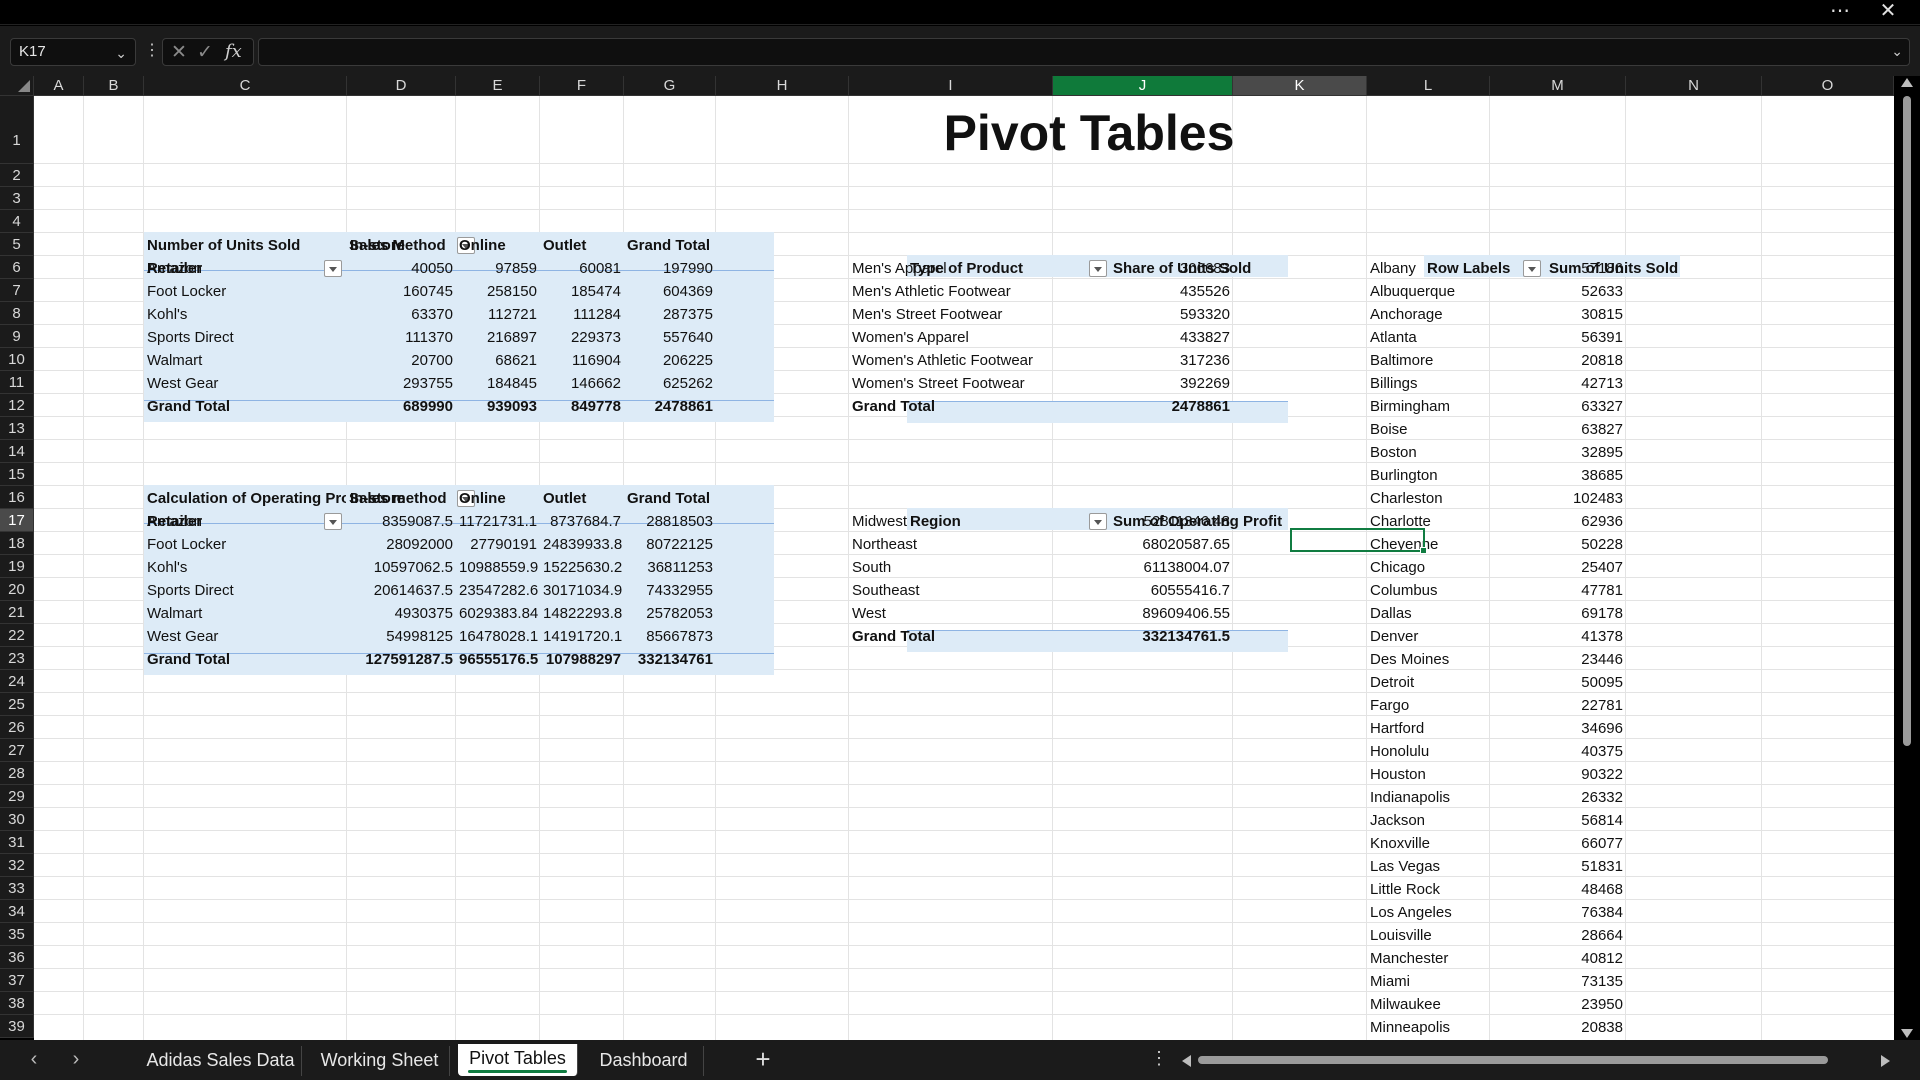 The image size is (1920, 1080). I want to click on row-header-27: 27, so click(17, 750).